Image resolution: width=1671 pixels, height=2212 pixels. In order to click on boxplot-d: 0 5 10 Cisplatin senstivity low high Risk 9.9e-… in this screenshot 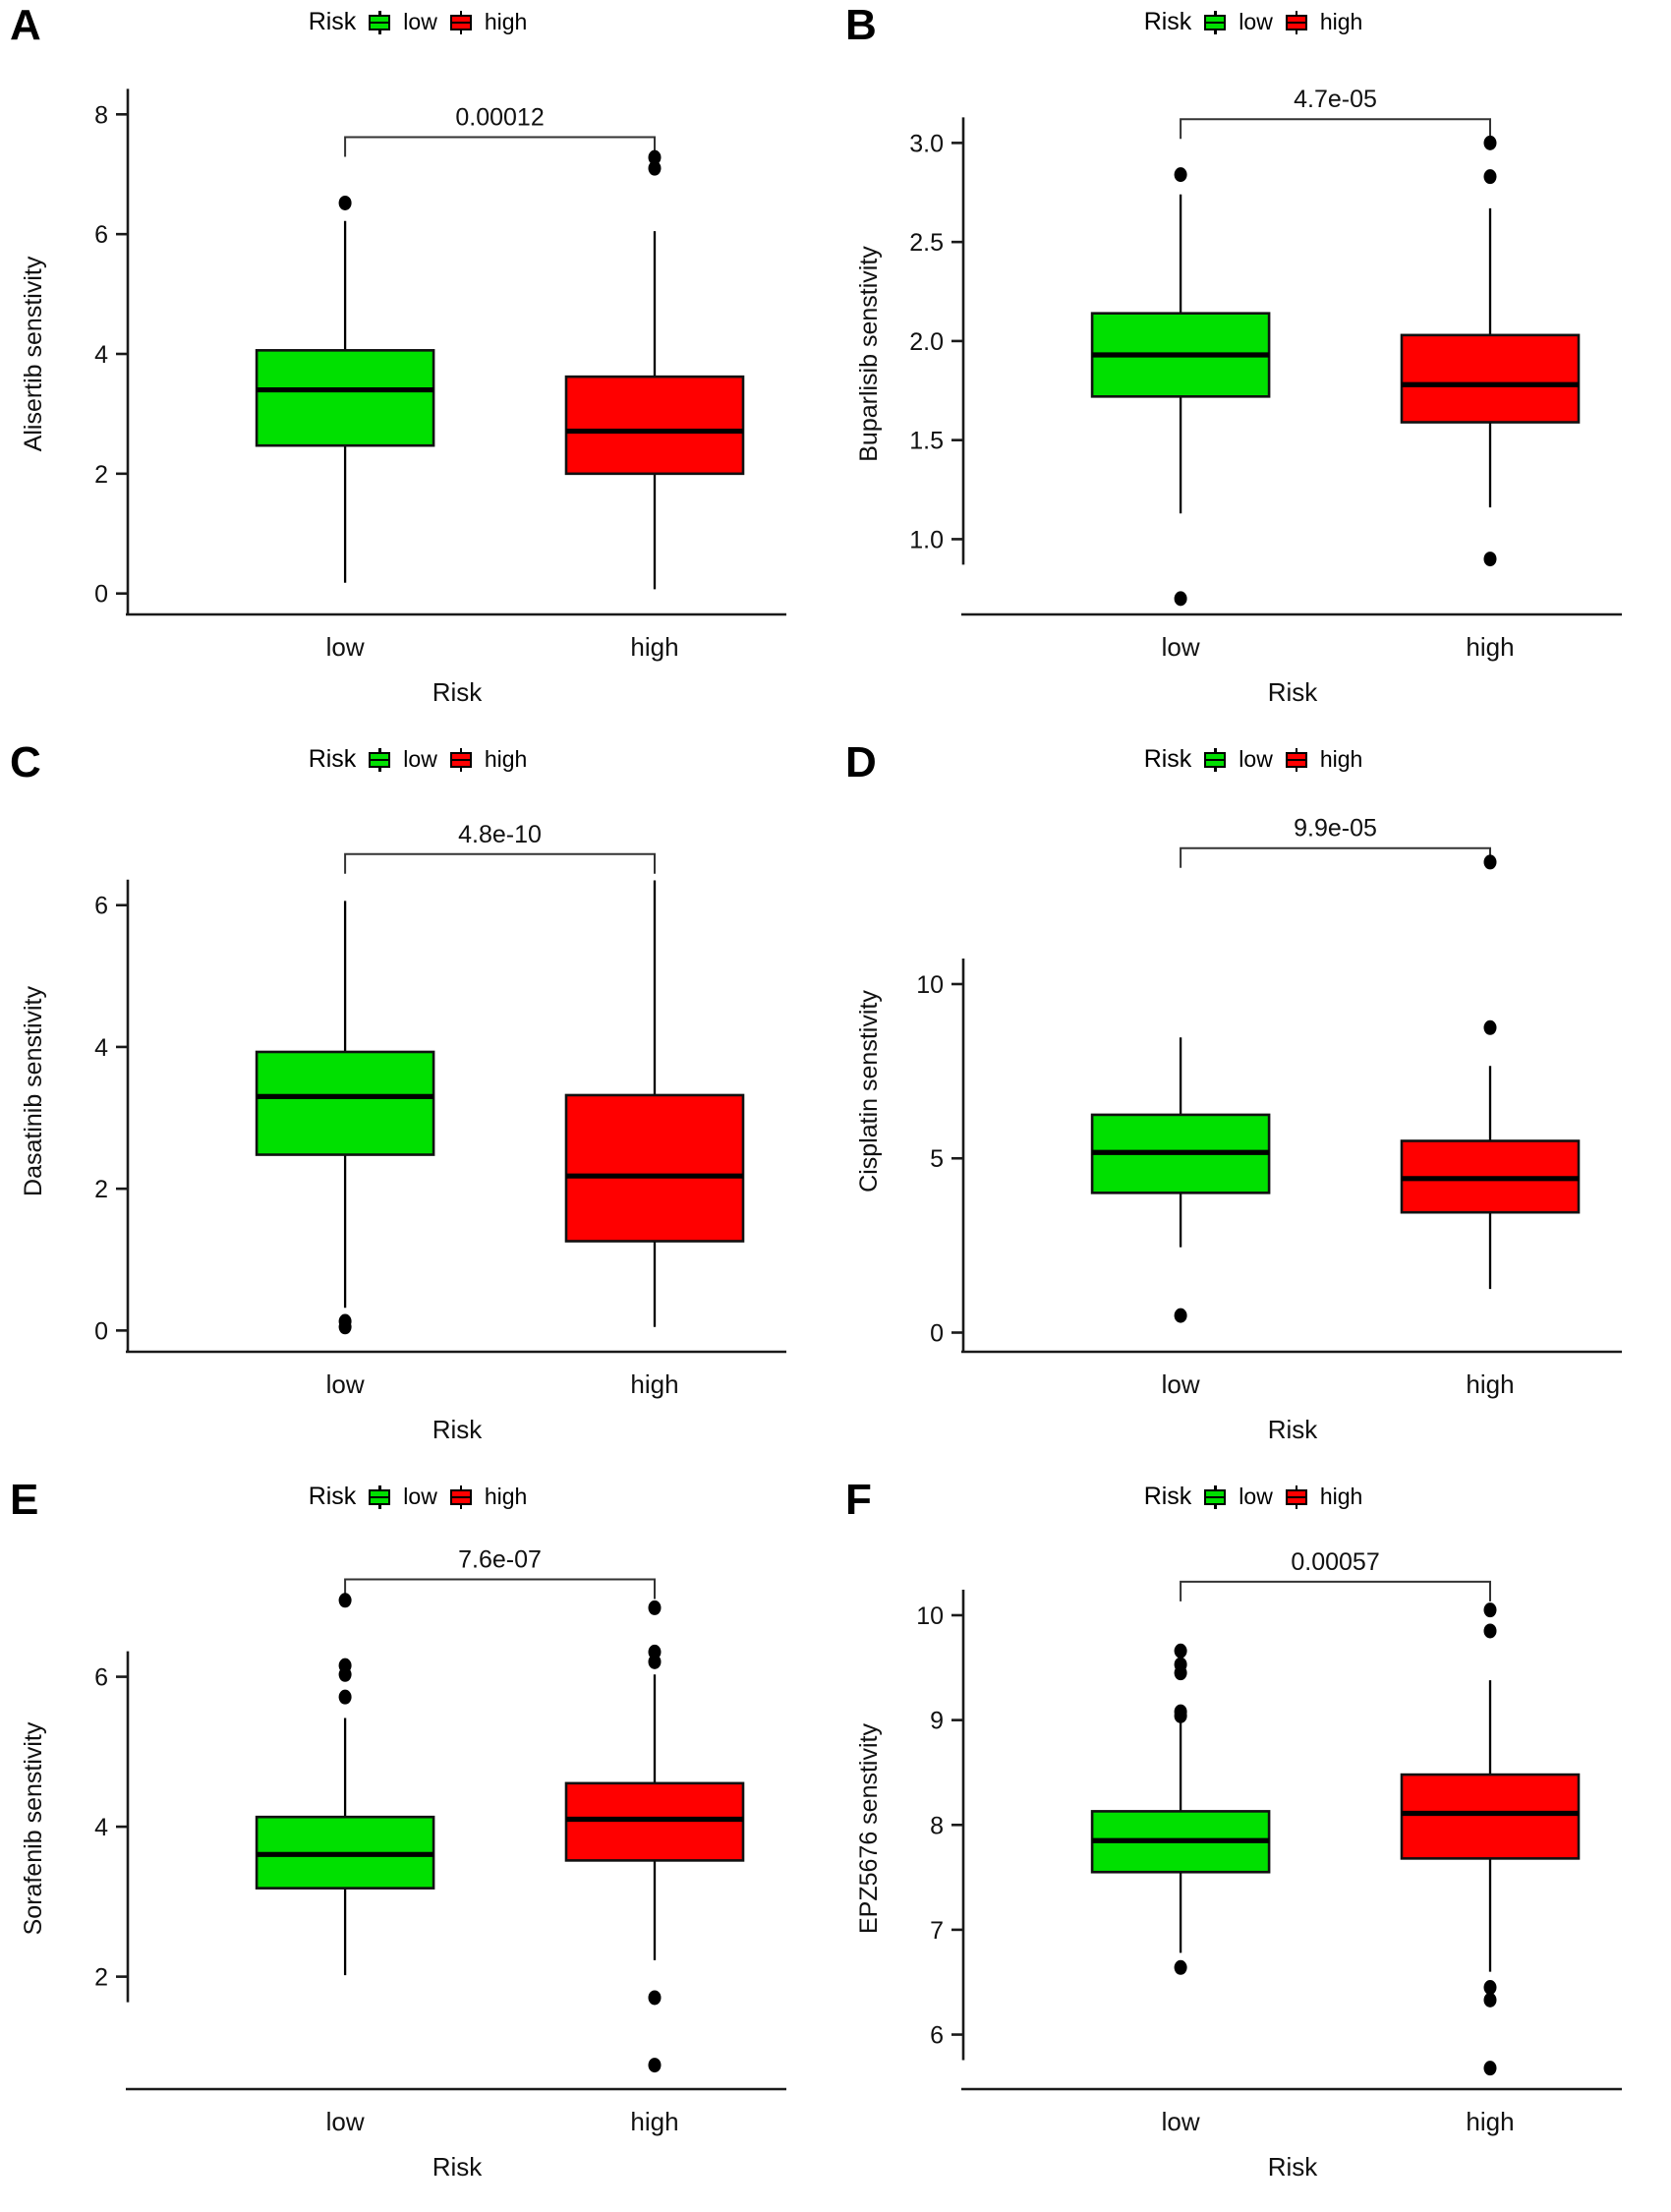, I will do `click(1238, 1130)`.